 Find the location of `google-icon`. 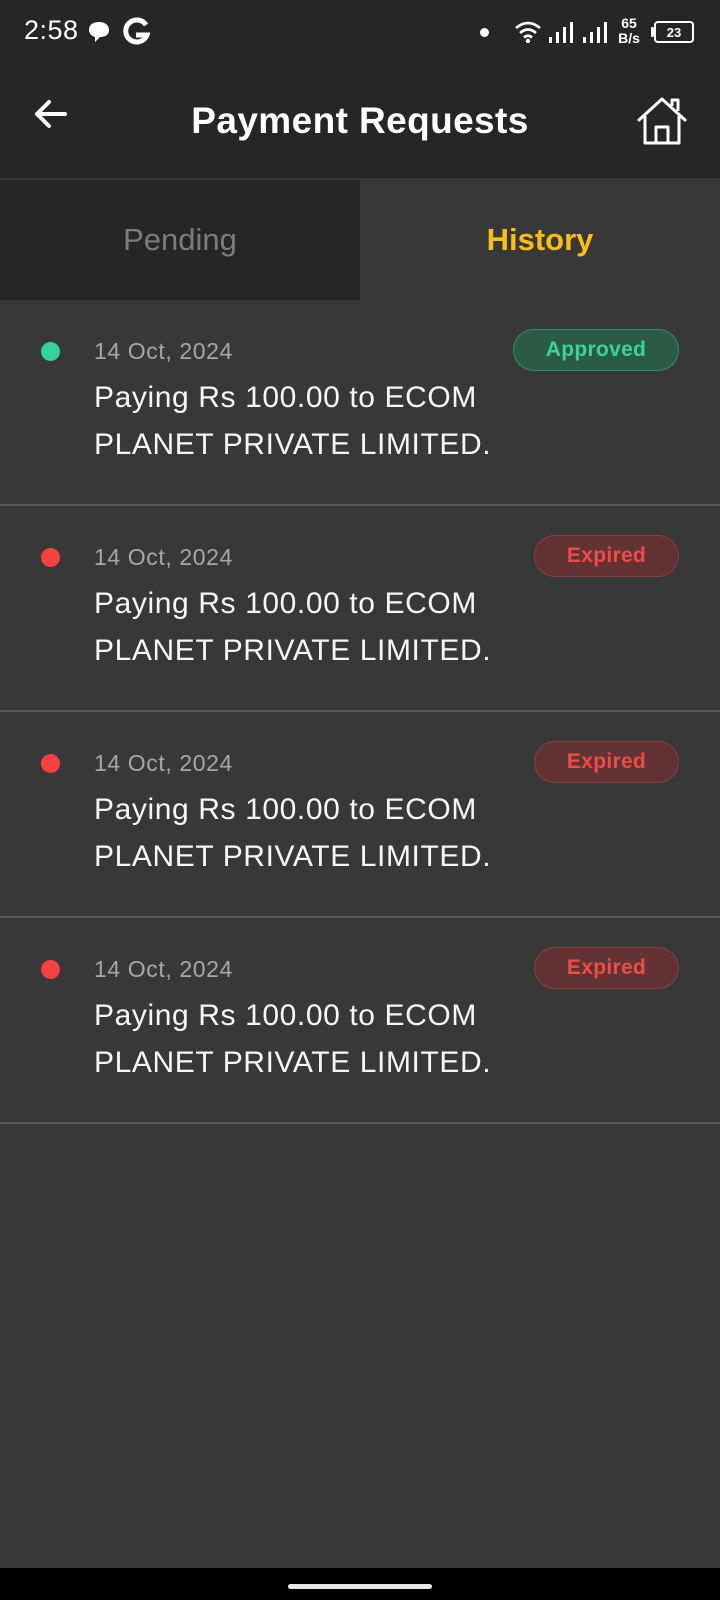

google-icon is located at coordinates (136, 31).